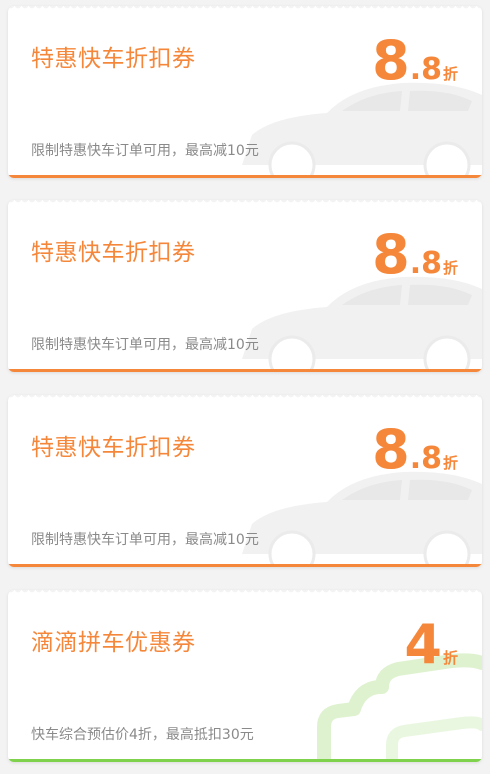 The height and width of the screenshot is (774, 490). What do you see at coordinates (113, 643) in the screenshot?
I see `coupon-title: 滴滴拼车优惠券` at bounding box center [113, 643].